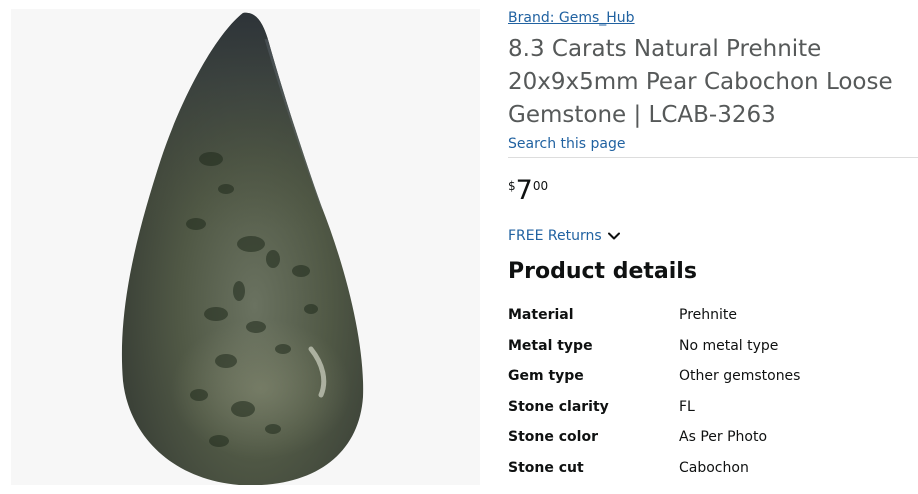  Describe the element at coordinates (708, 407) in the screenshot. I see `detail-row-stone-clarity: Stone clarity FL` at that location.